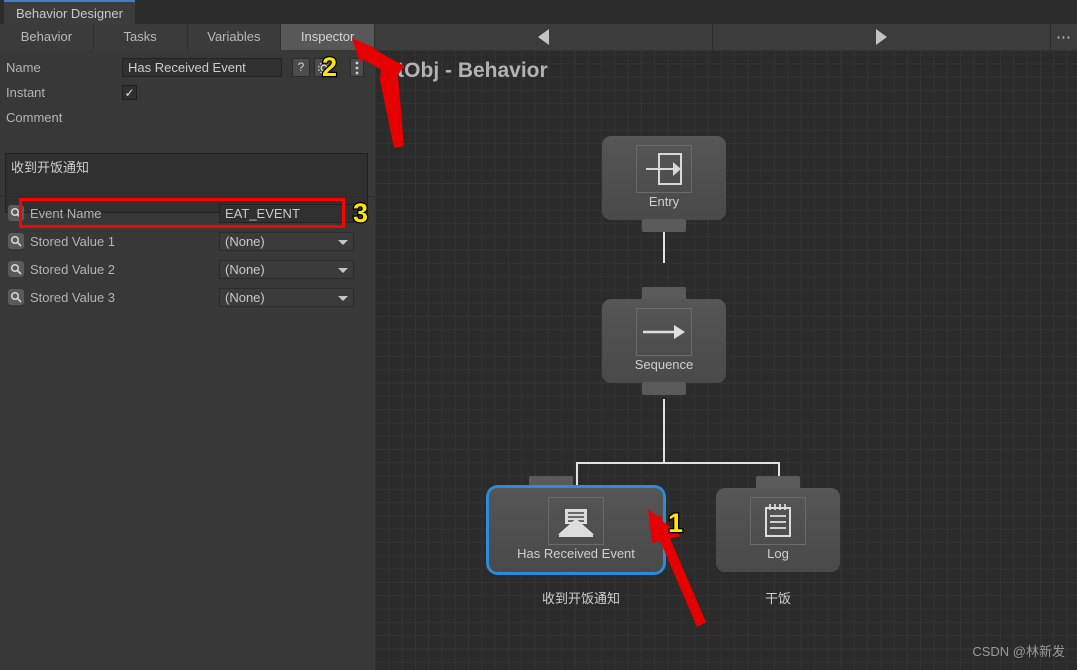  I want to click on open-envelope-icon, so click(576, 521).